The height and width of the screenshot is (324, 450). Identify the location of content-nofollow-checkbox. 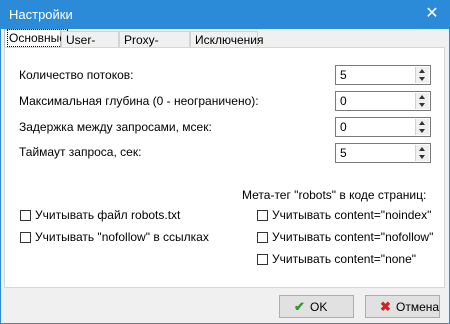
(262, 237).